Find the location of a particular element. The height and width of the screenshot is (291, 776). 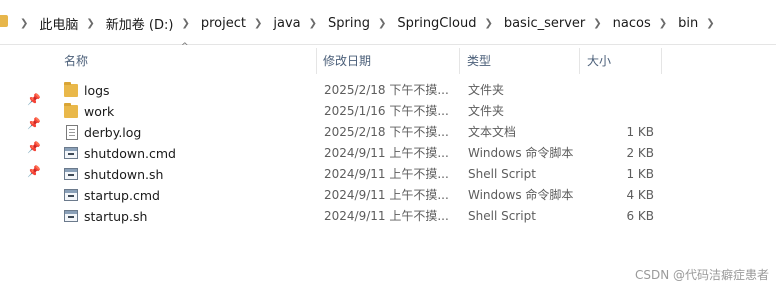

file-name: startup.sh is located at coordinates (116, 216).